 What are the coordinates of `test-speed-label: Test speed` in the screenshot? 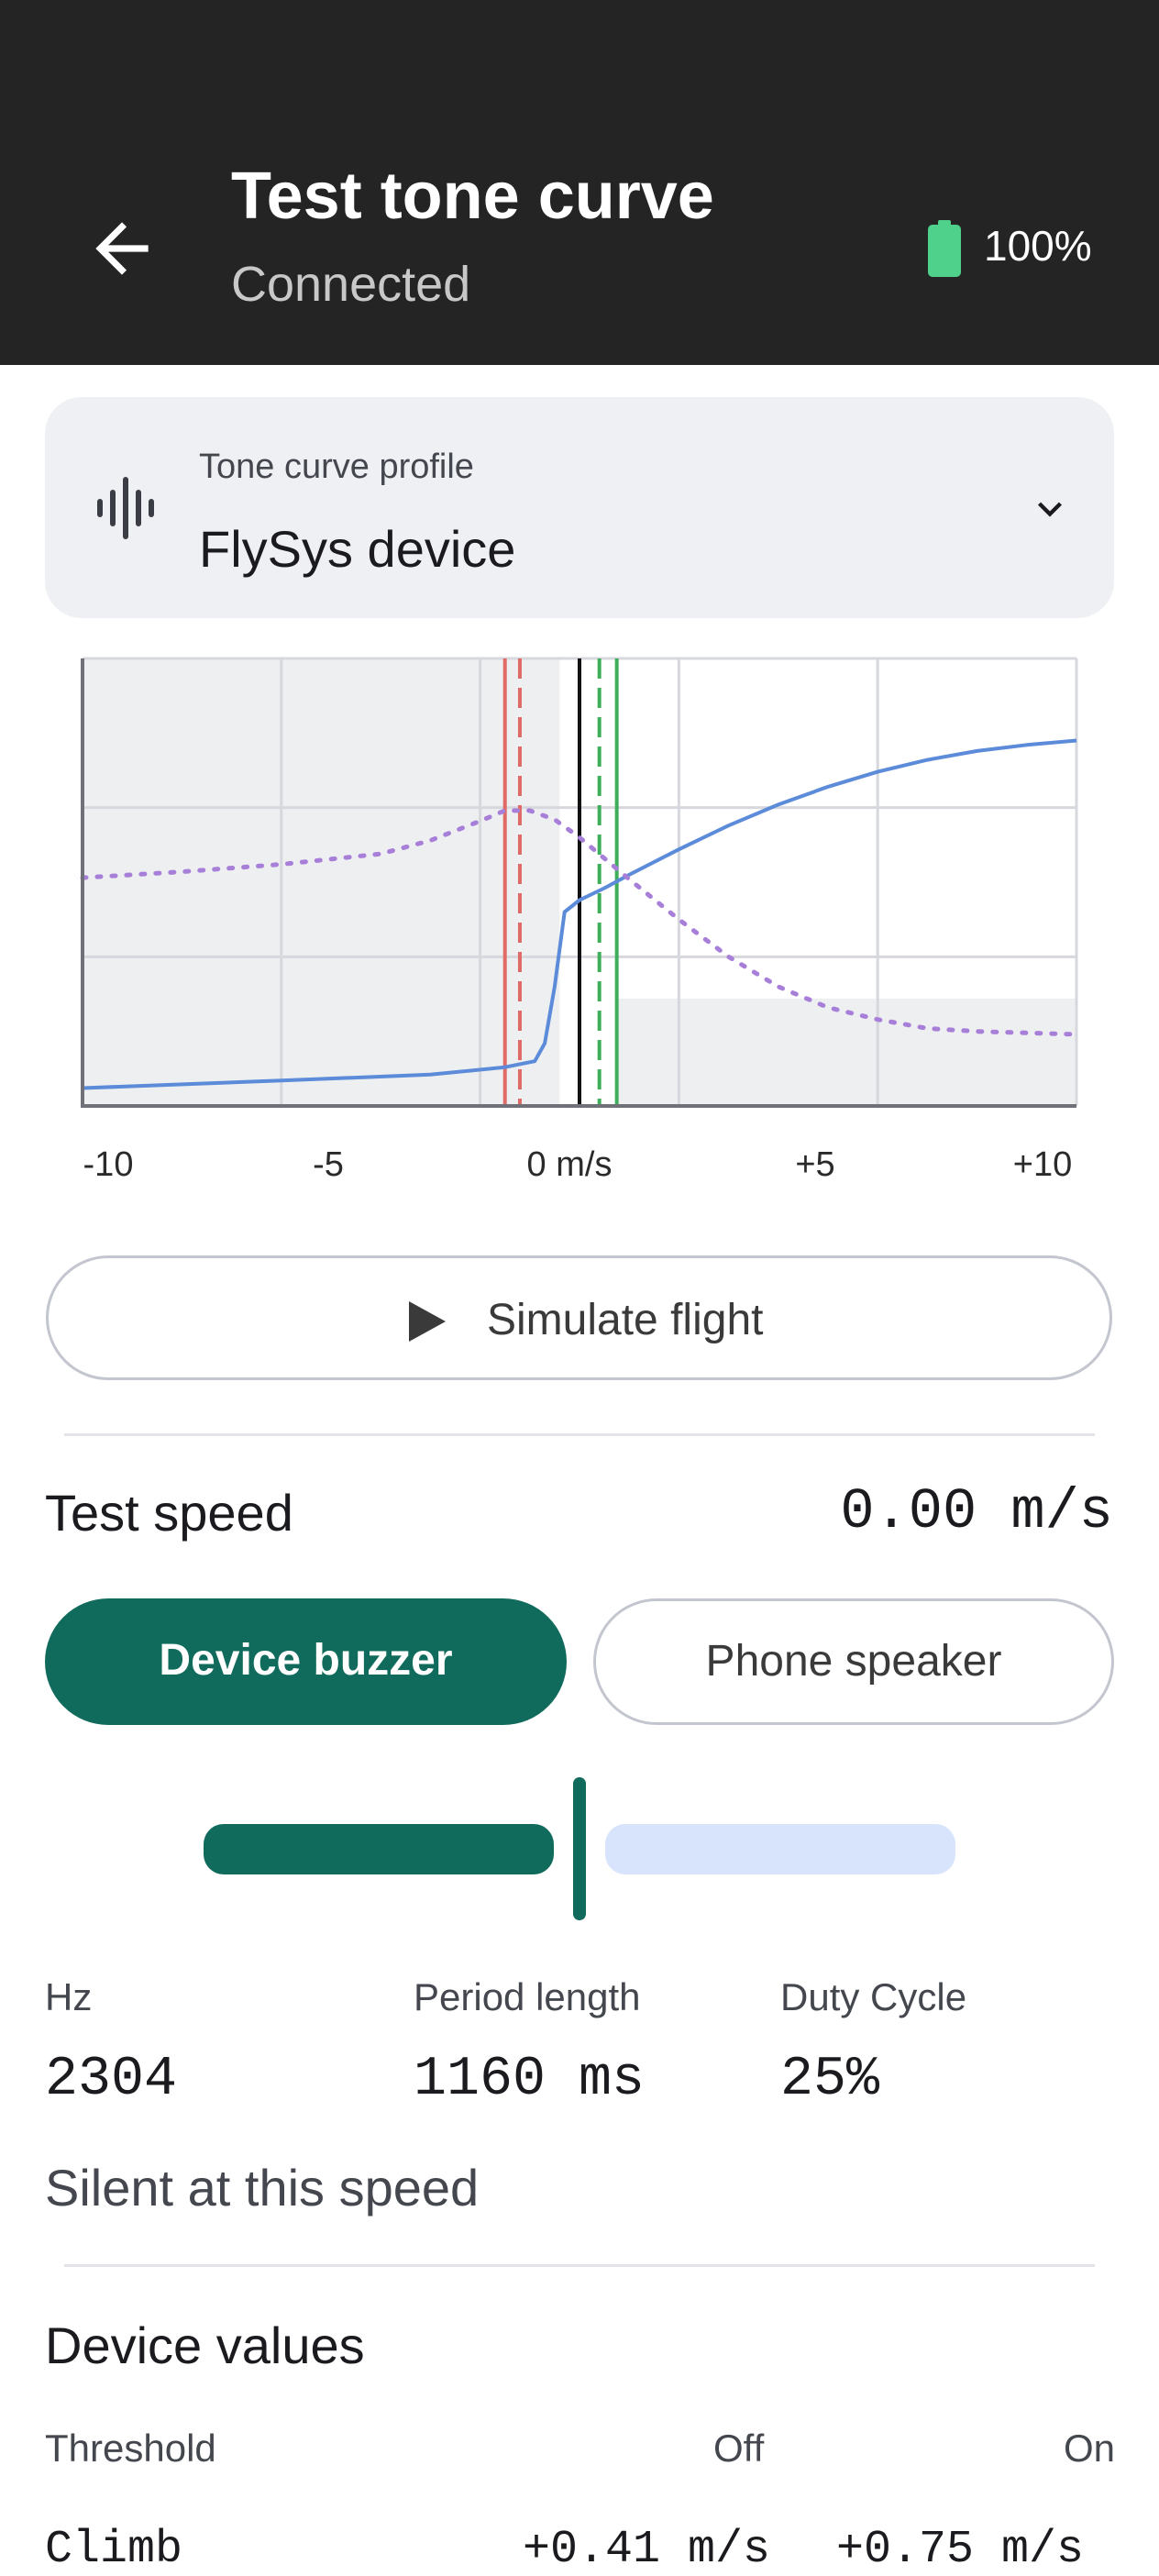 It's located at (169, 1513).